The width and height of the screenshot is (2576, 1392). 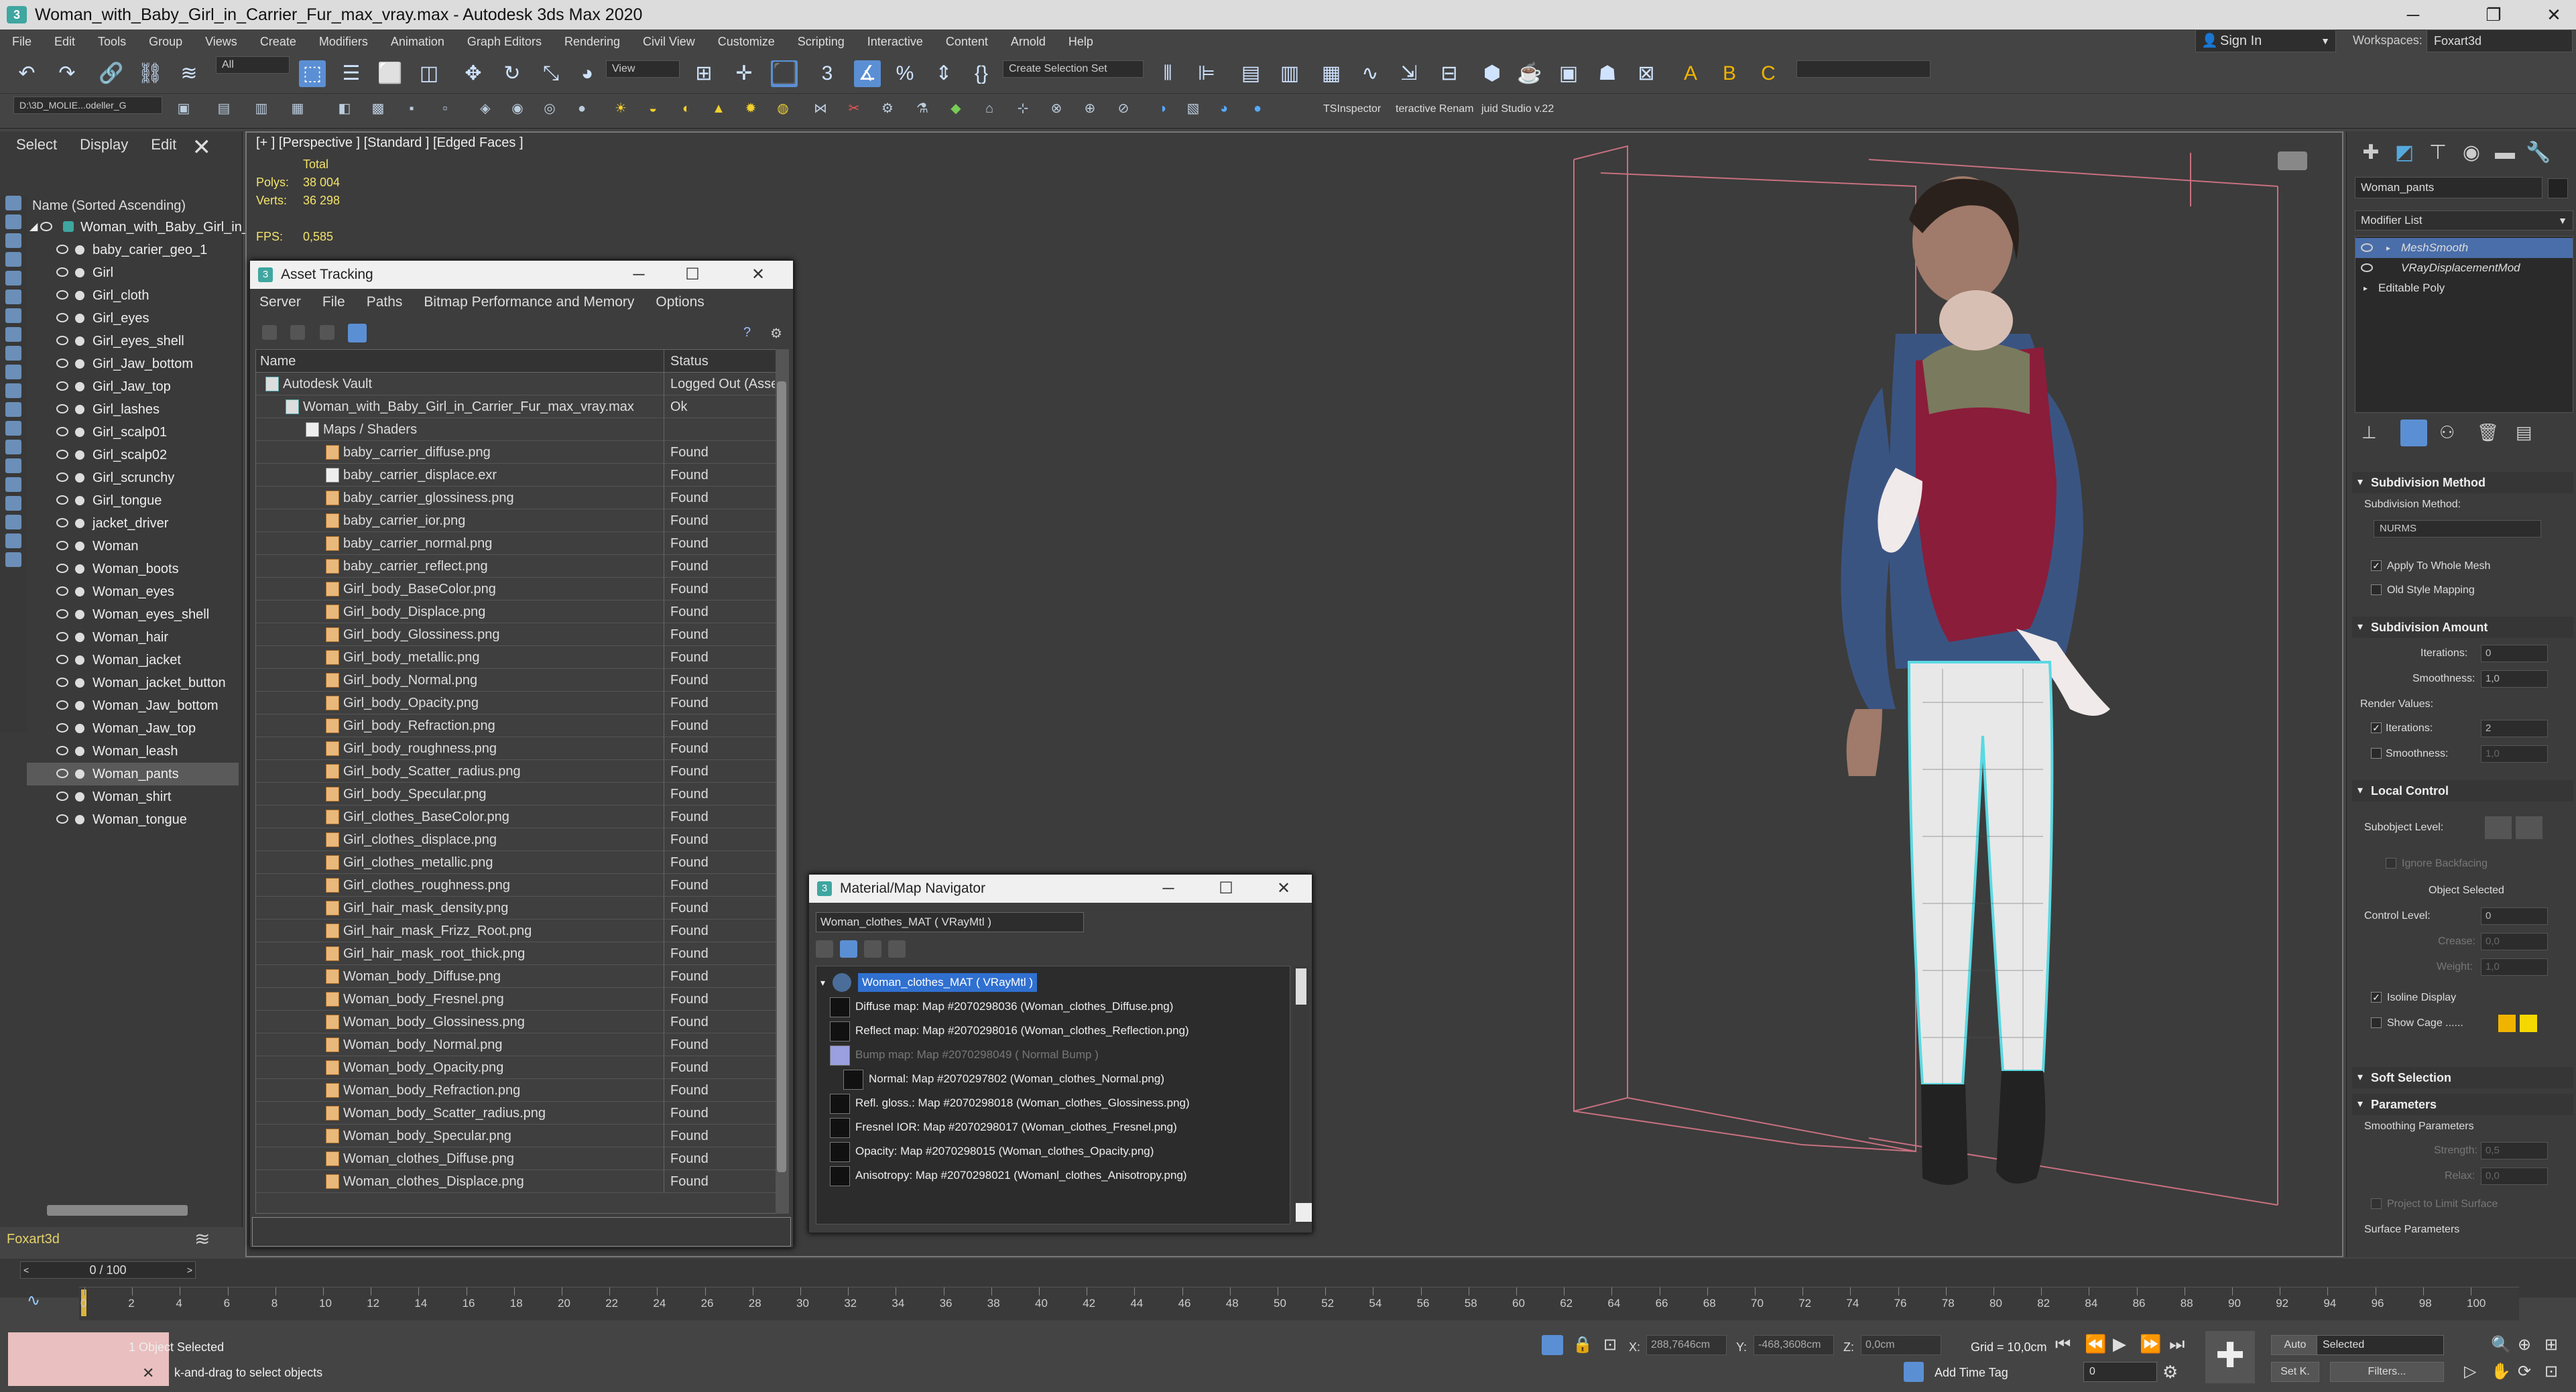 What do you see at coordinates (516, 543) in the screenshot?
I see `asset-row: baby_carrier_normal.png Found` at bounding box center [516, 543].